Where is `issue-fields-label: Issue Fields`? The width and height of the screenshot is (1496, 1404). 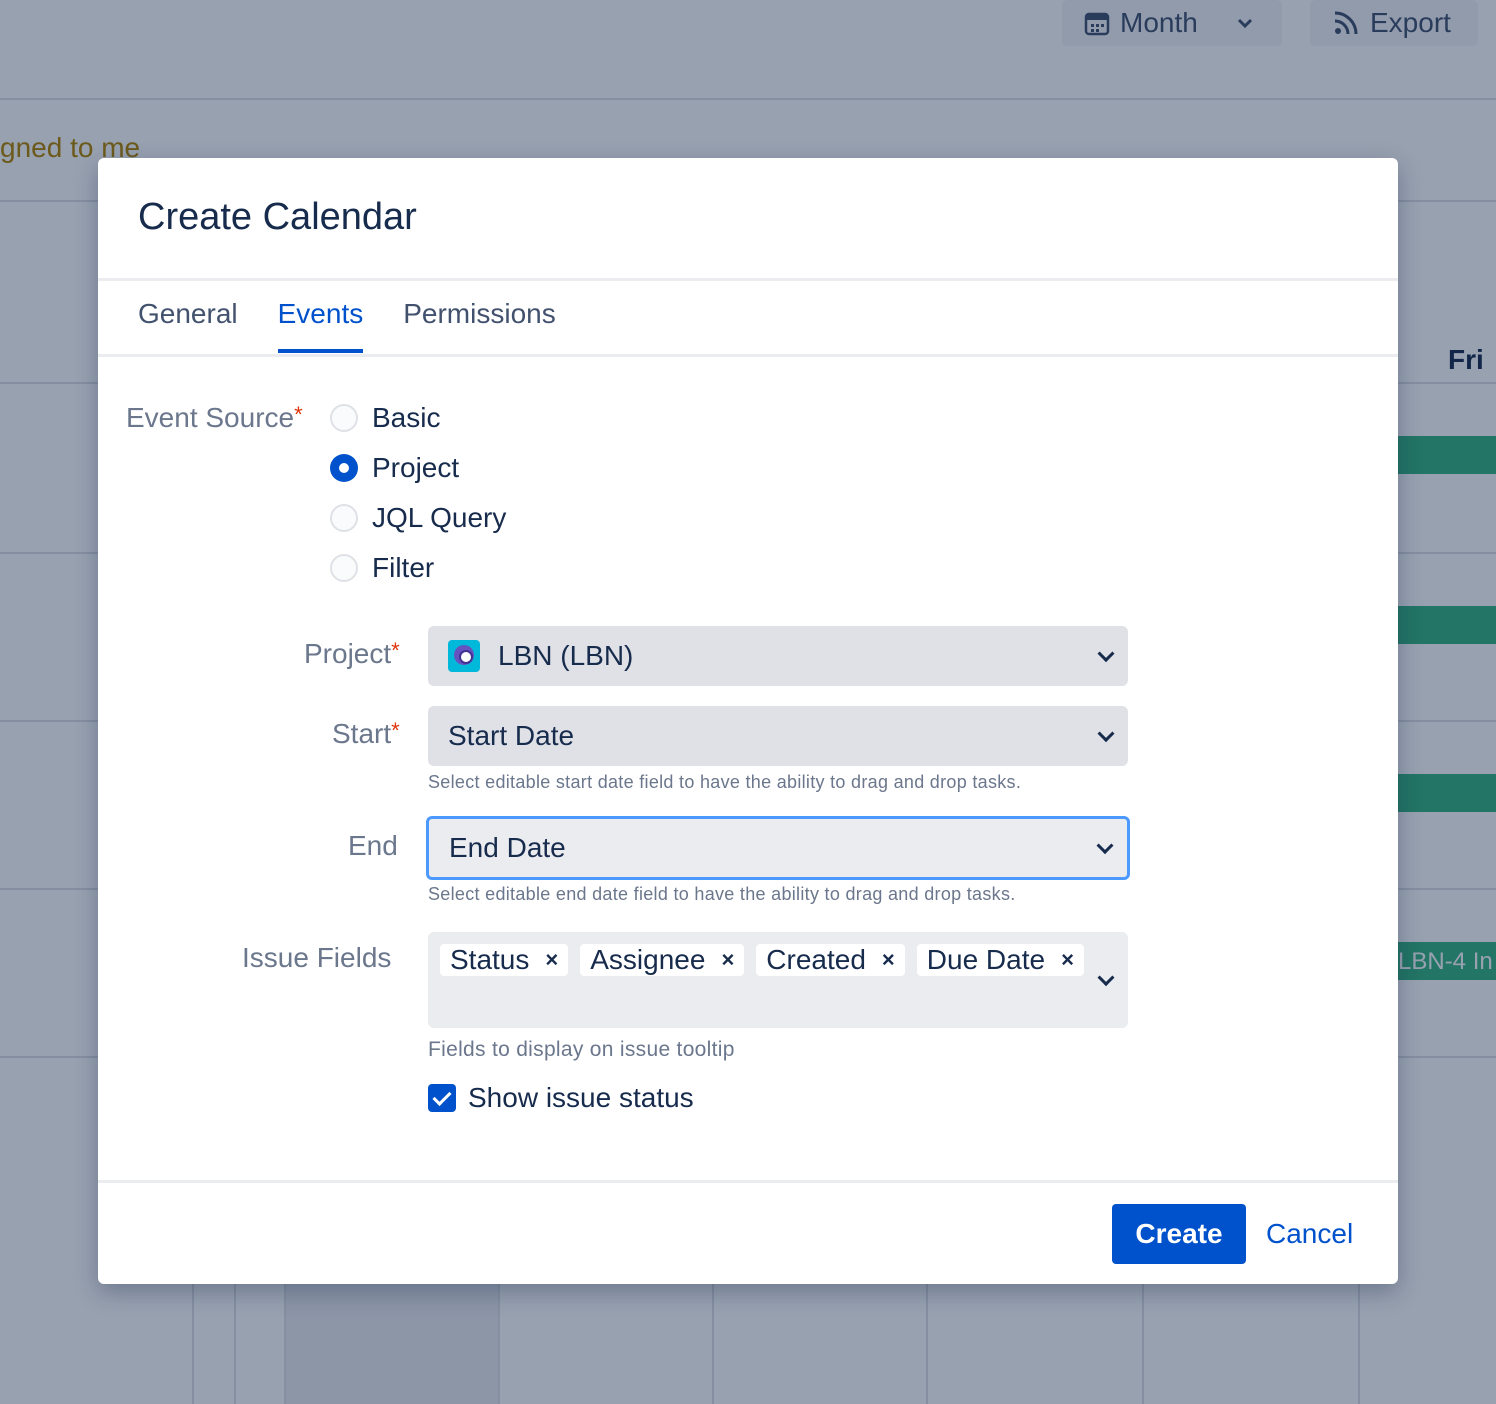
issue-fields-label: Issue Fields is located at coordinates (317, 957).